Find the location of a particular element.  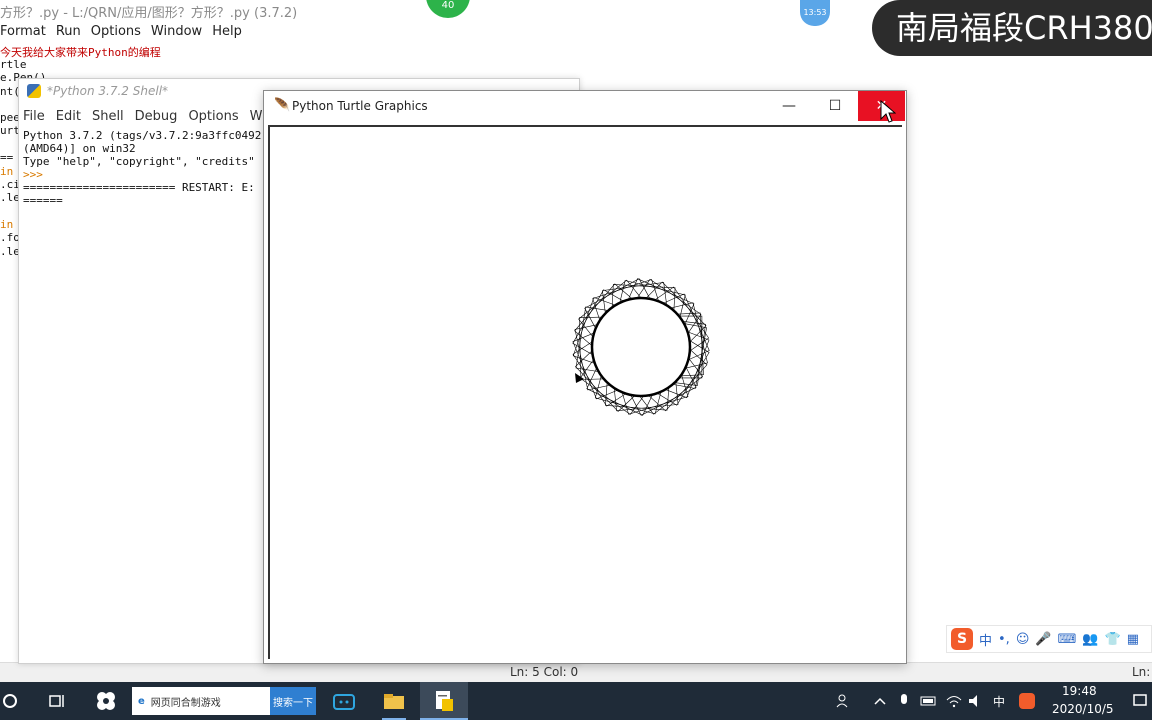

ime-chinese-mode: 中 is located at coordinates (985, 639).